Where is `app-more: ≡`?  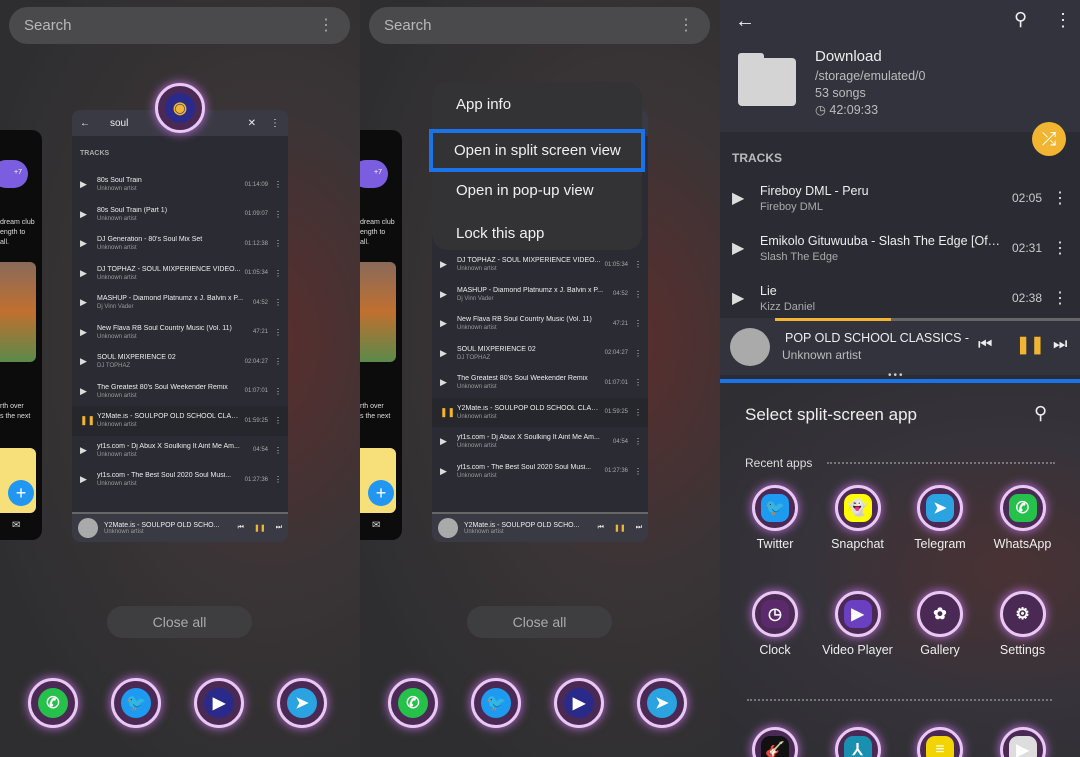 app-more: ≡ is located at coordinates (940, 742).